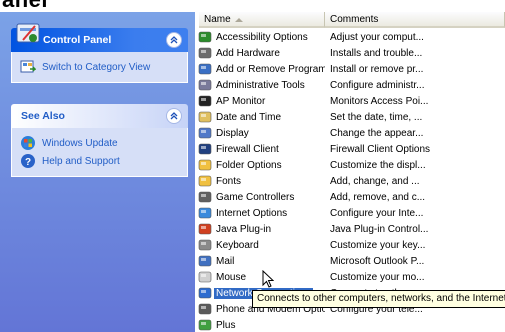  Describe the element at coordinates (229, 181) in the screenshot. I see `list-item-name: Fonts` at that location.